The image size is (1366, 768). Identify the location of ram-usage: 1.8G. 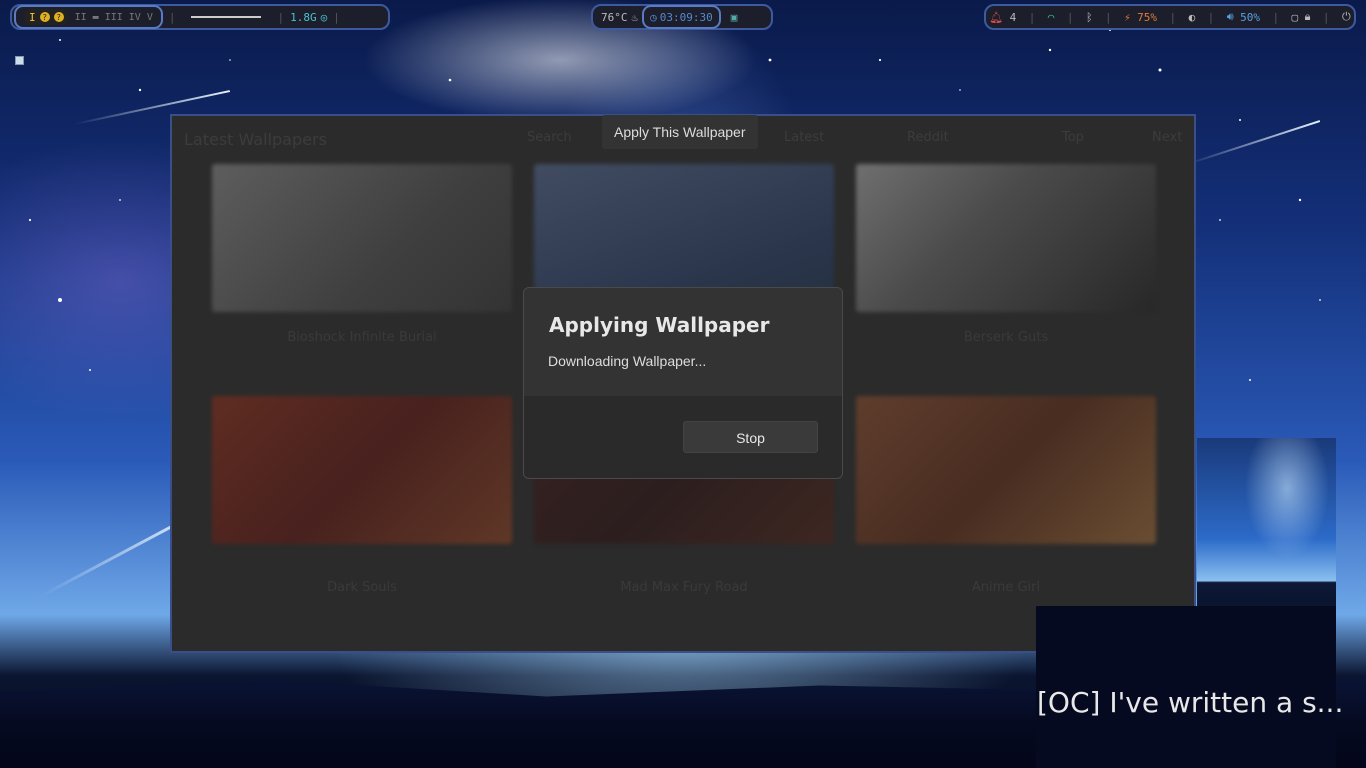
(303, 17).